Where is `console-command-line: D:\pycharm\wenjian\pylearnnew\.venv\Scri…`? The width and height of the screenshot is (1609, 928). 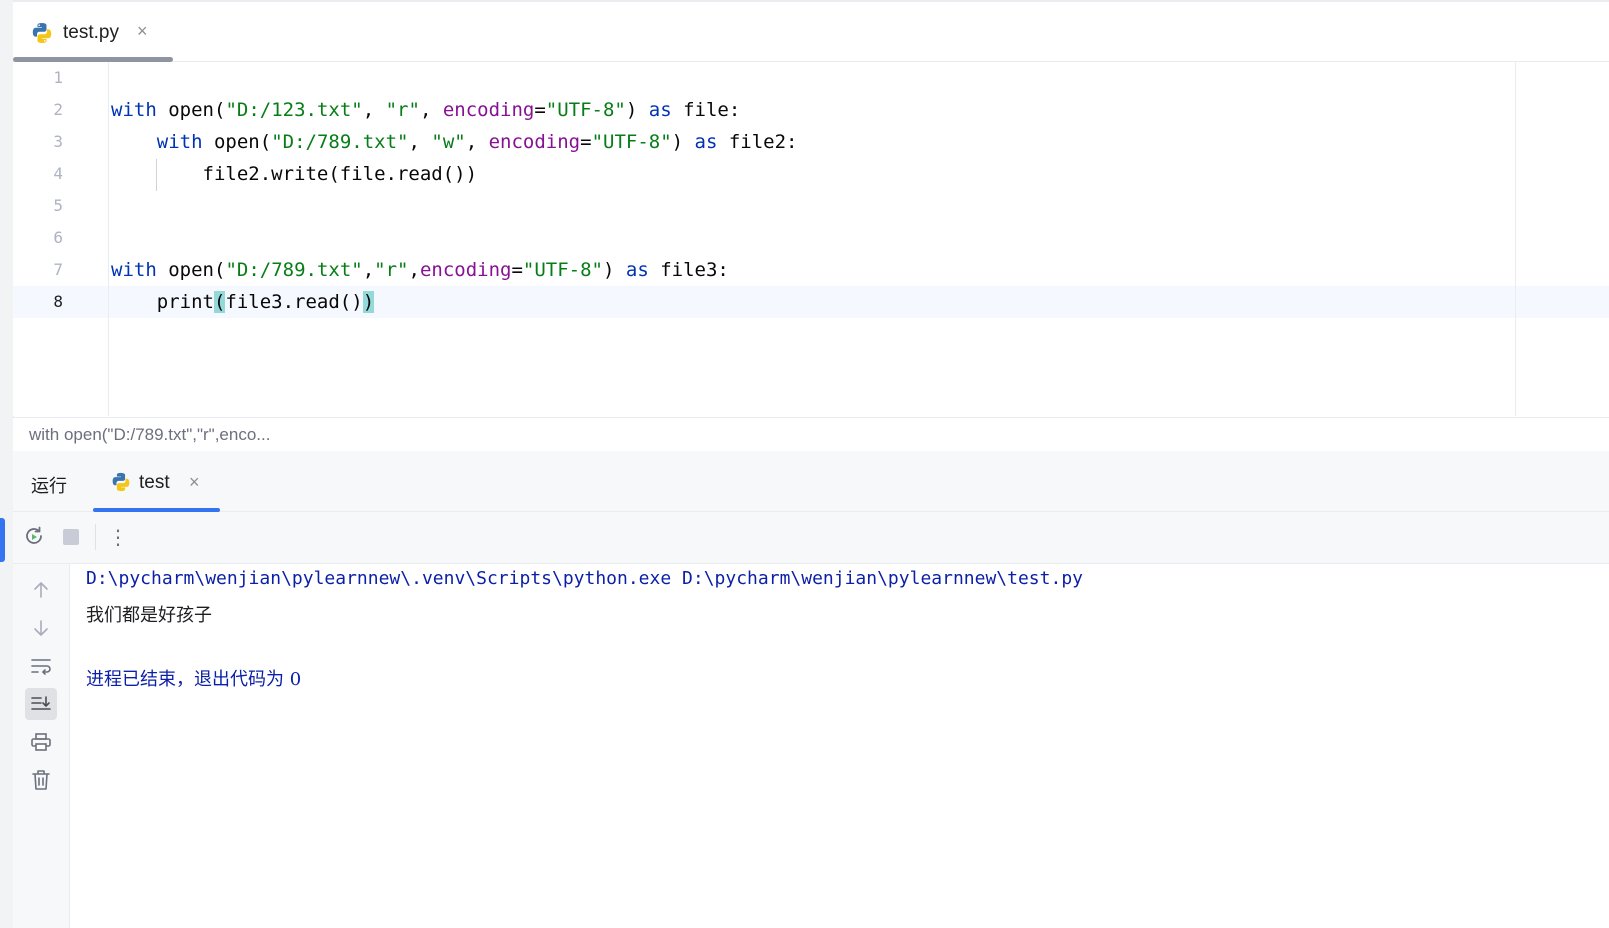 console-command-line: D:\pycharm\wenjian\pylearnnew\.venv\Scri… is located at coordinates (584, 578).